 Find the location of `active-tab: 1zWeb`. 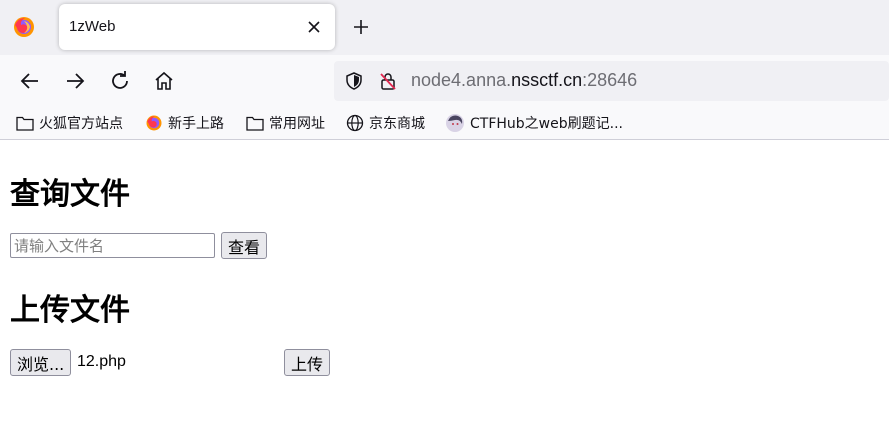

active-tab: 1zWeb is located at coordinates (197, 27).